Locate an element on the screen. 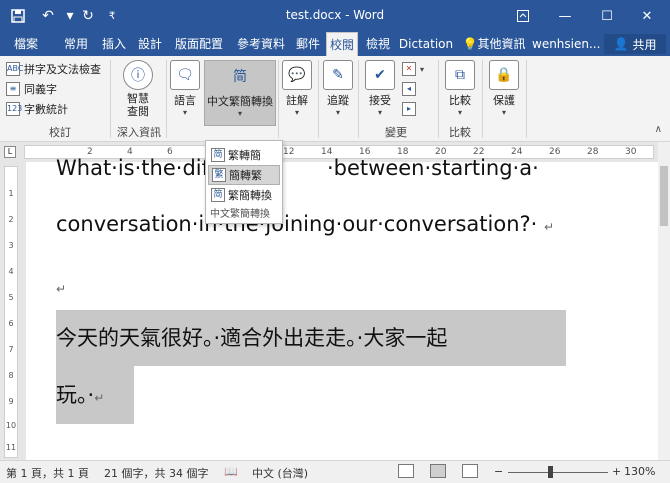 The image size is (670, 483). ruler-number: 10 is located at coordinates (11, 425).